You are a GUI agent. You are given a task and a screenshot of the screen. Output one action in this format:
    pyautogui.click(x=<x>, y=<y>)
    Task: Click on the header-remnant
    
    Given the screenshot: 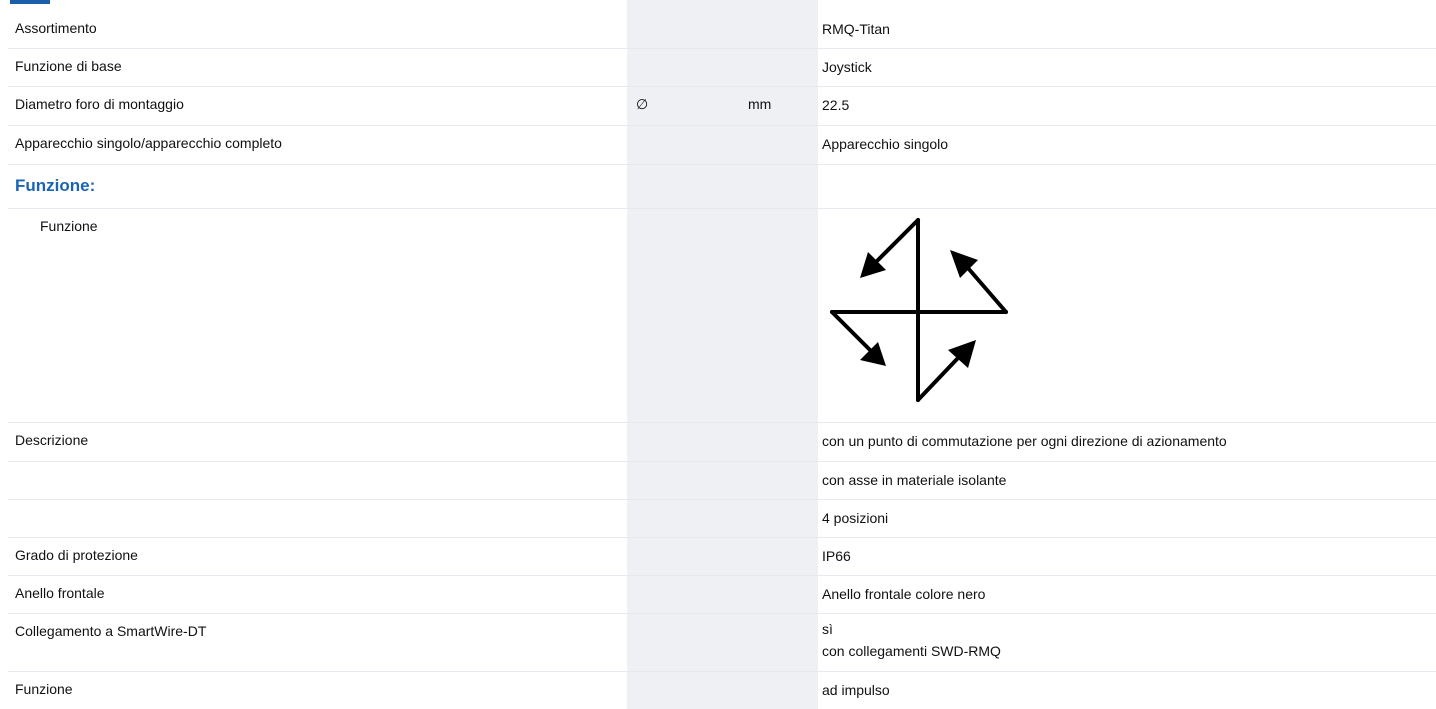 What is the action you would take?
    pyautogui.click(x=30, y=2)
    